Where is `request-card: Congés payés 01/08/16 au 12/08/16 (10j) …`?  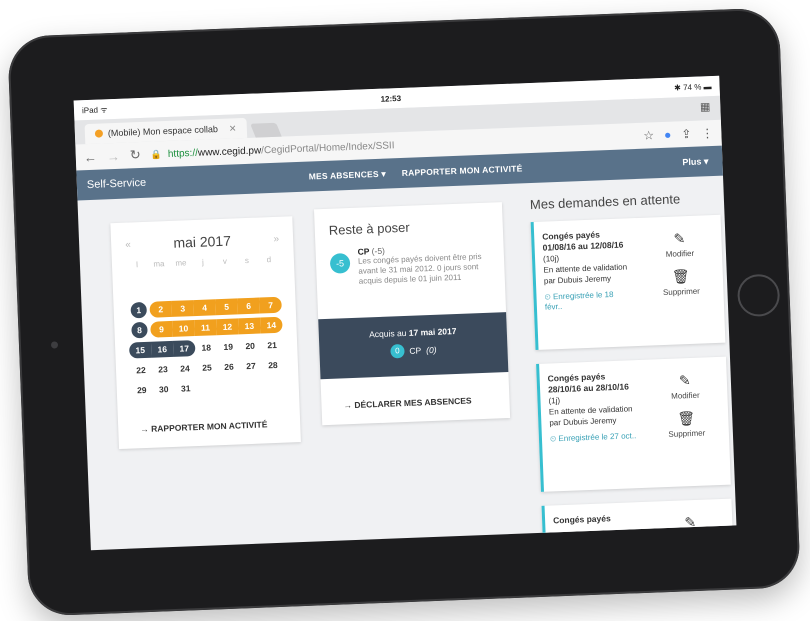
request-card: Congés payés 01/08/16 au 12/08/16 (10j) … is located at coordinates (628, 282).